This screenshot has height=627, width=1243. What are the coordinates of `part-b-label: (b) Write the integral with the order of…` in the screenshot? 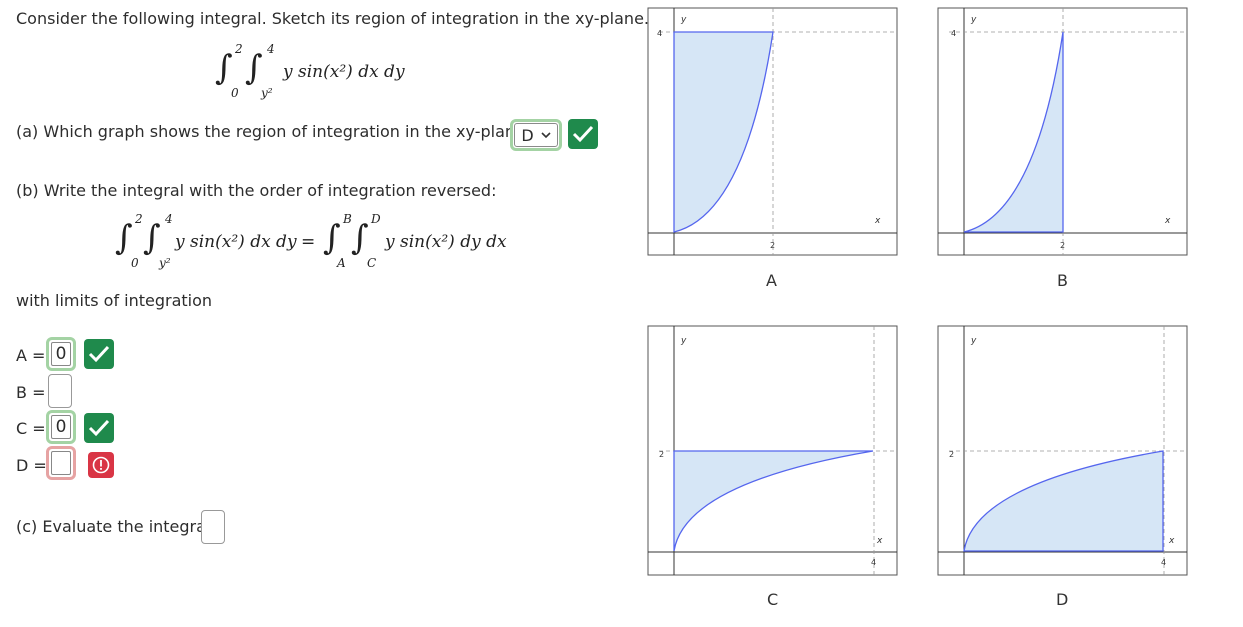 It's located at (256, 190).